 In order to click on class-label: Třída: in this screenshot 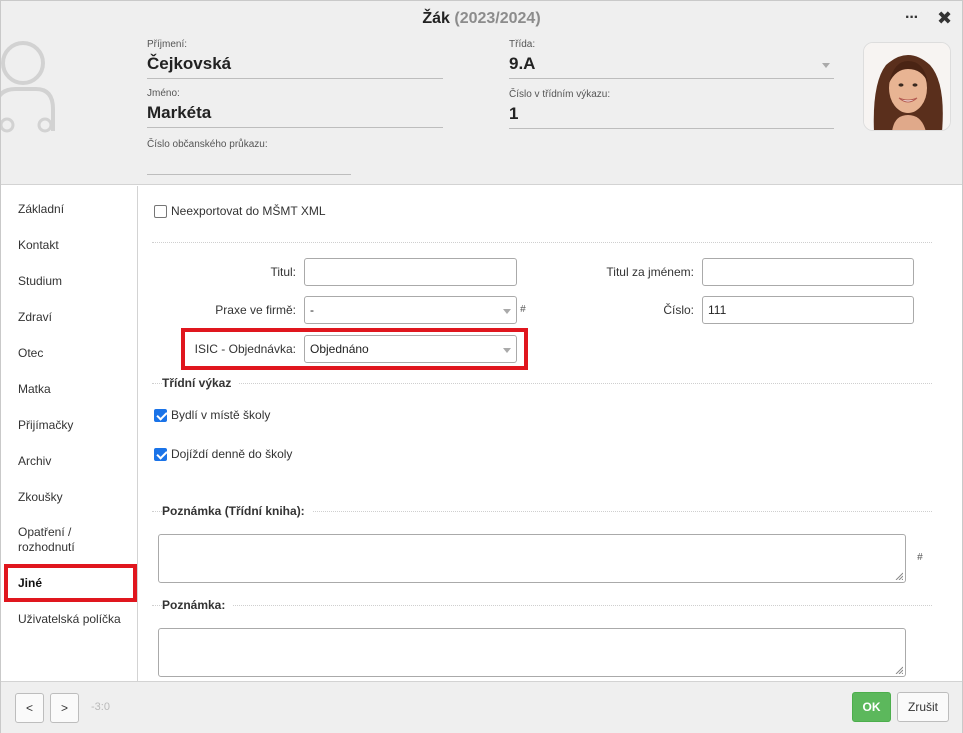, I will do `click(522, 44)`.